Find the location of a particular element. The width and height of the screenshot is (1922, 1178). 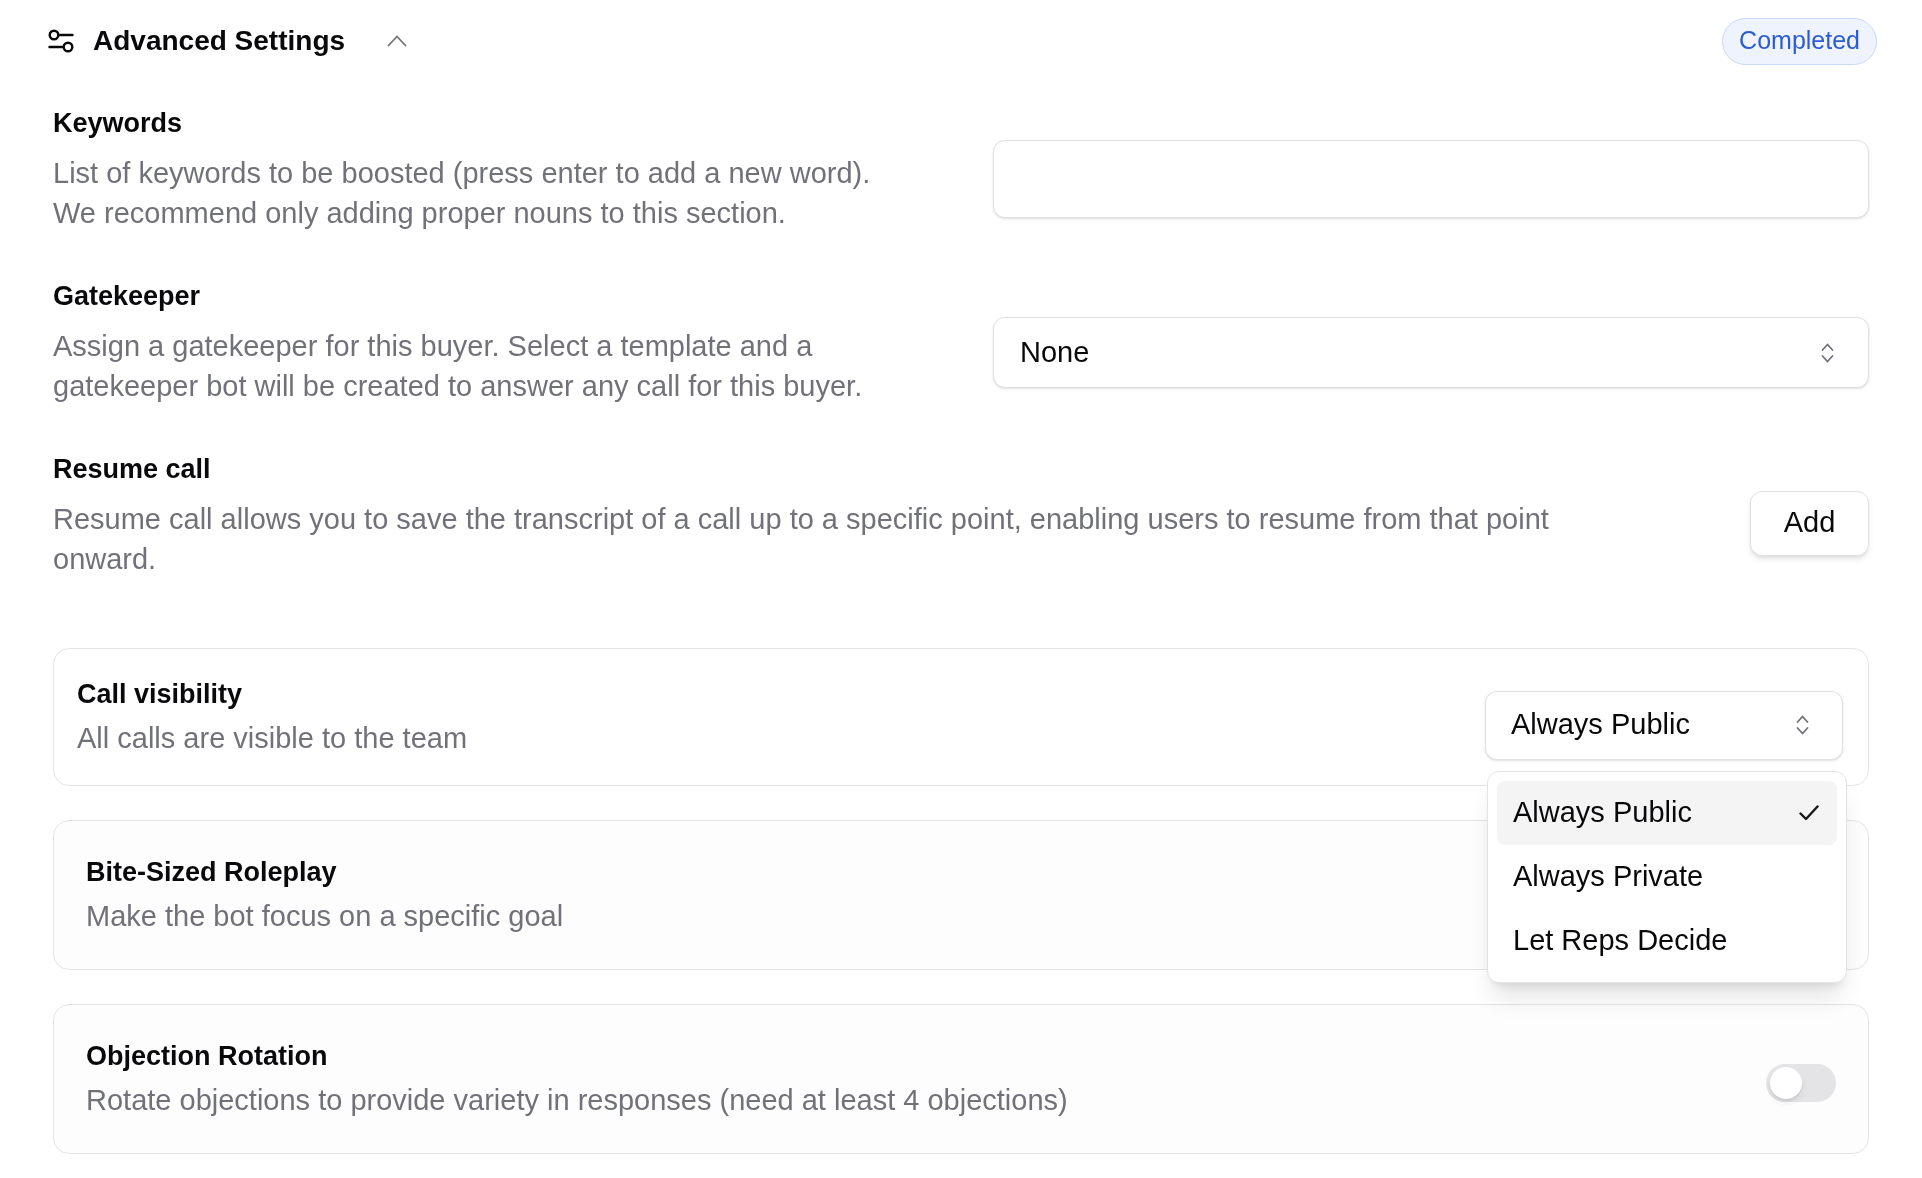

dropdown-option: Always Public is located at coordinates (1667, 812).